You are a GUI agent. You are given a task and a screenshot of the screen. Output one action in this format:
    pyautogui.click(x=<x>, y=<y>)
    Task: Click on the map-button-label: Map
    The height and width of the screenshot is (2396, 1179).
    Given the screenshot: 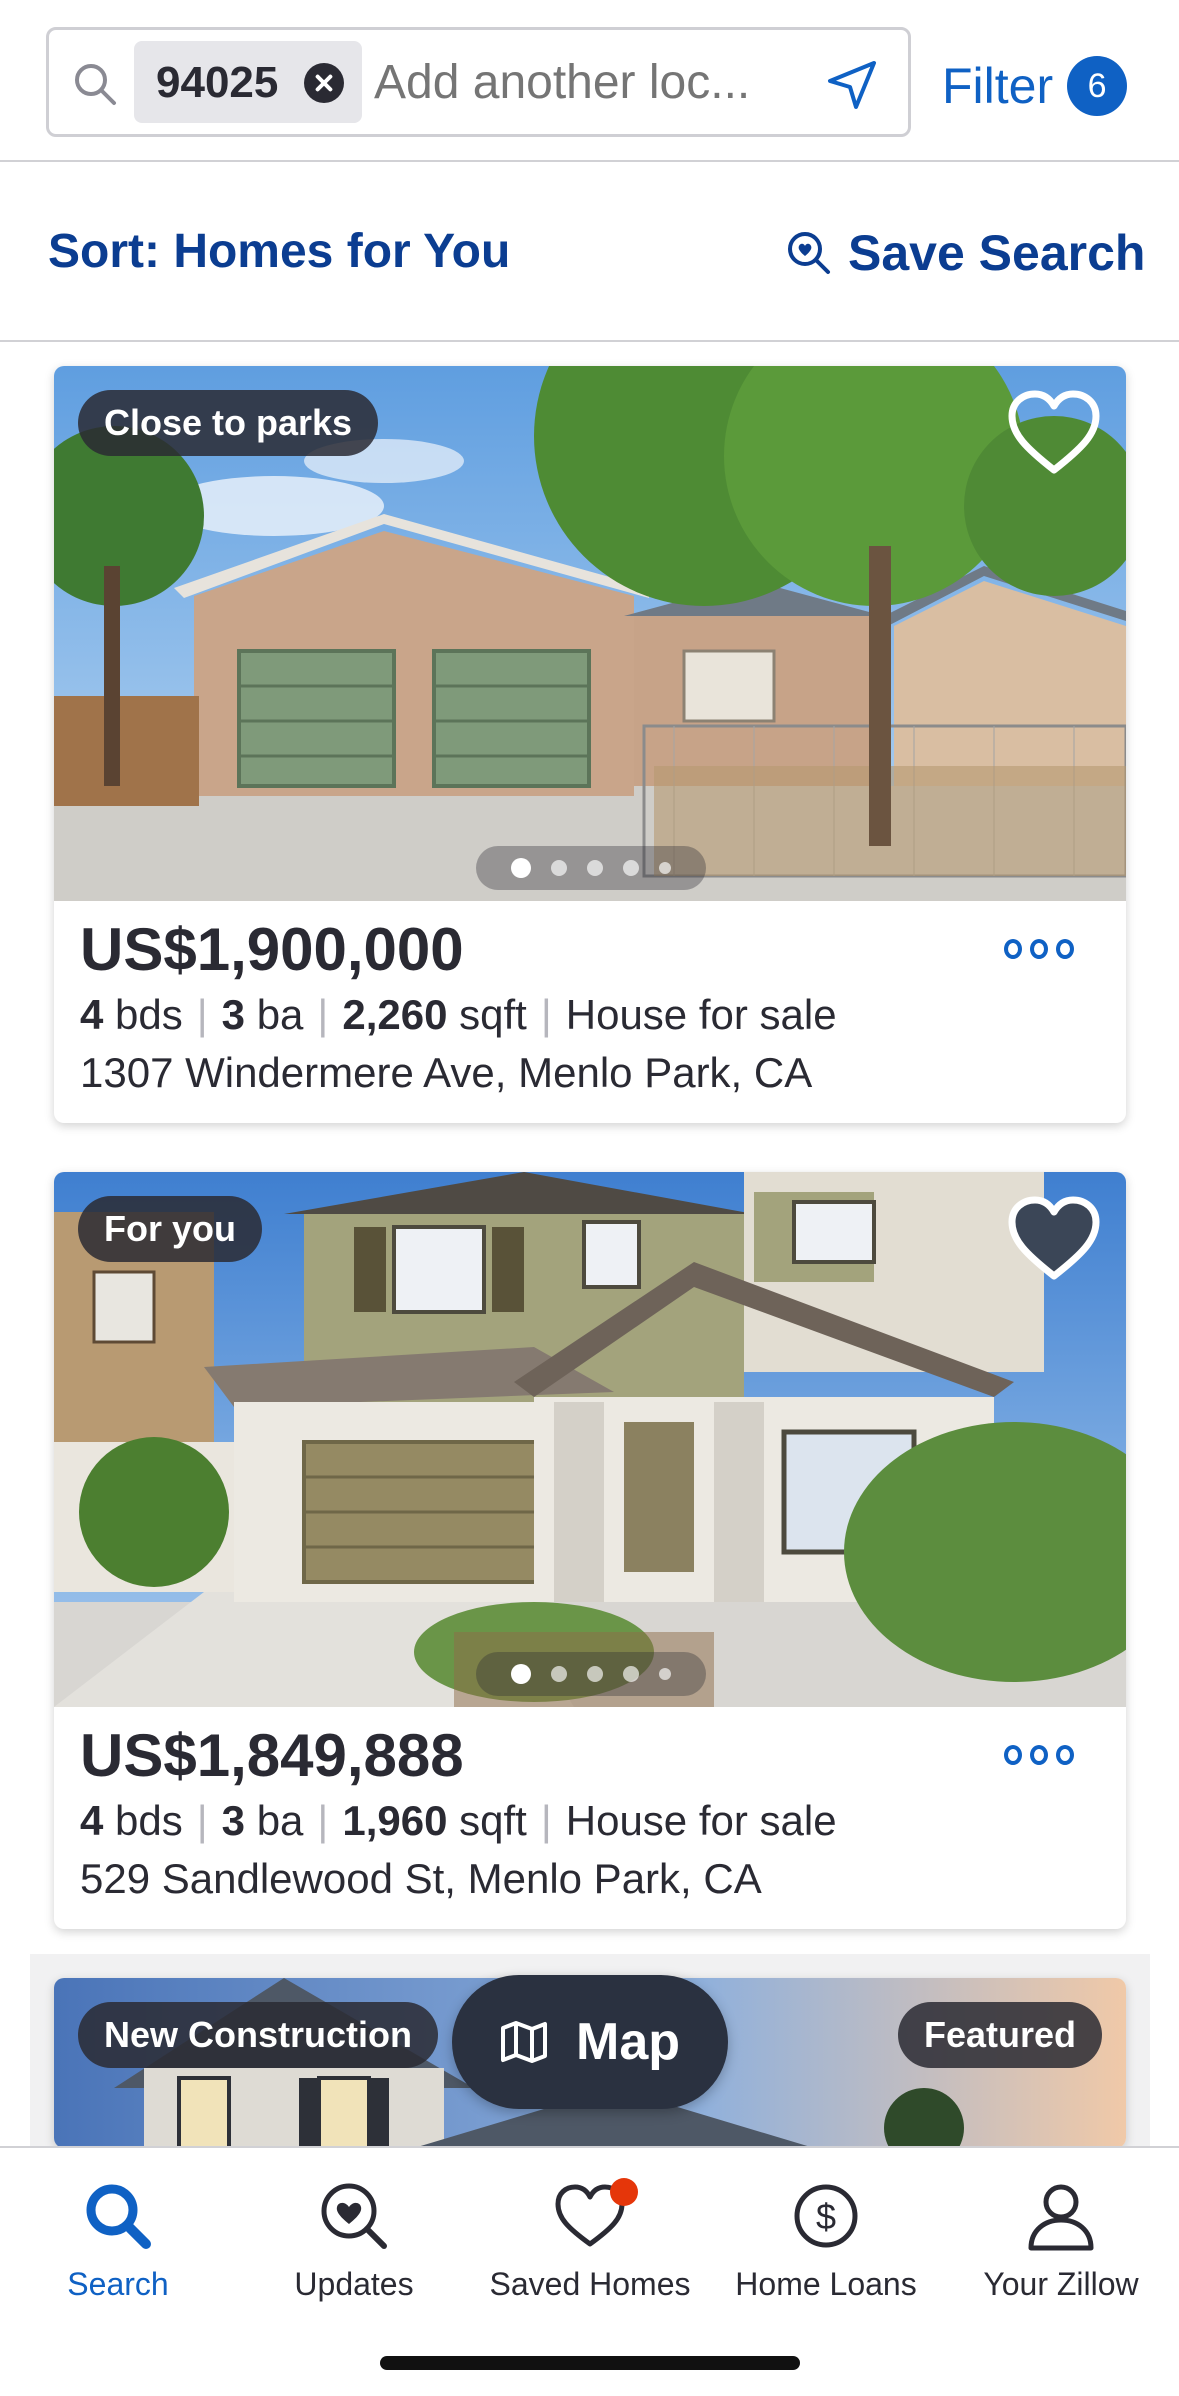 What is the action you would take?
    pyautogui.click(x=628, y=2042)
    